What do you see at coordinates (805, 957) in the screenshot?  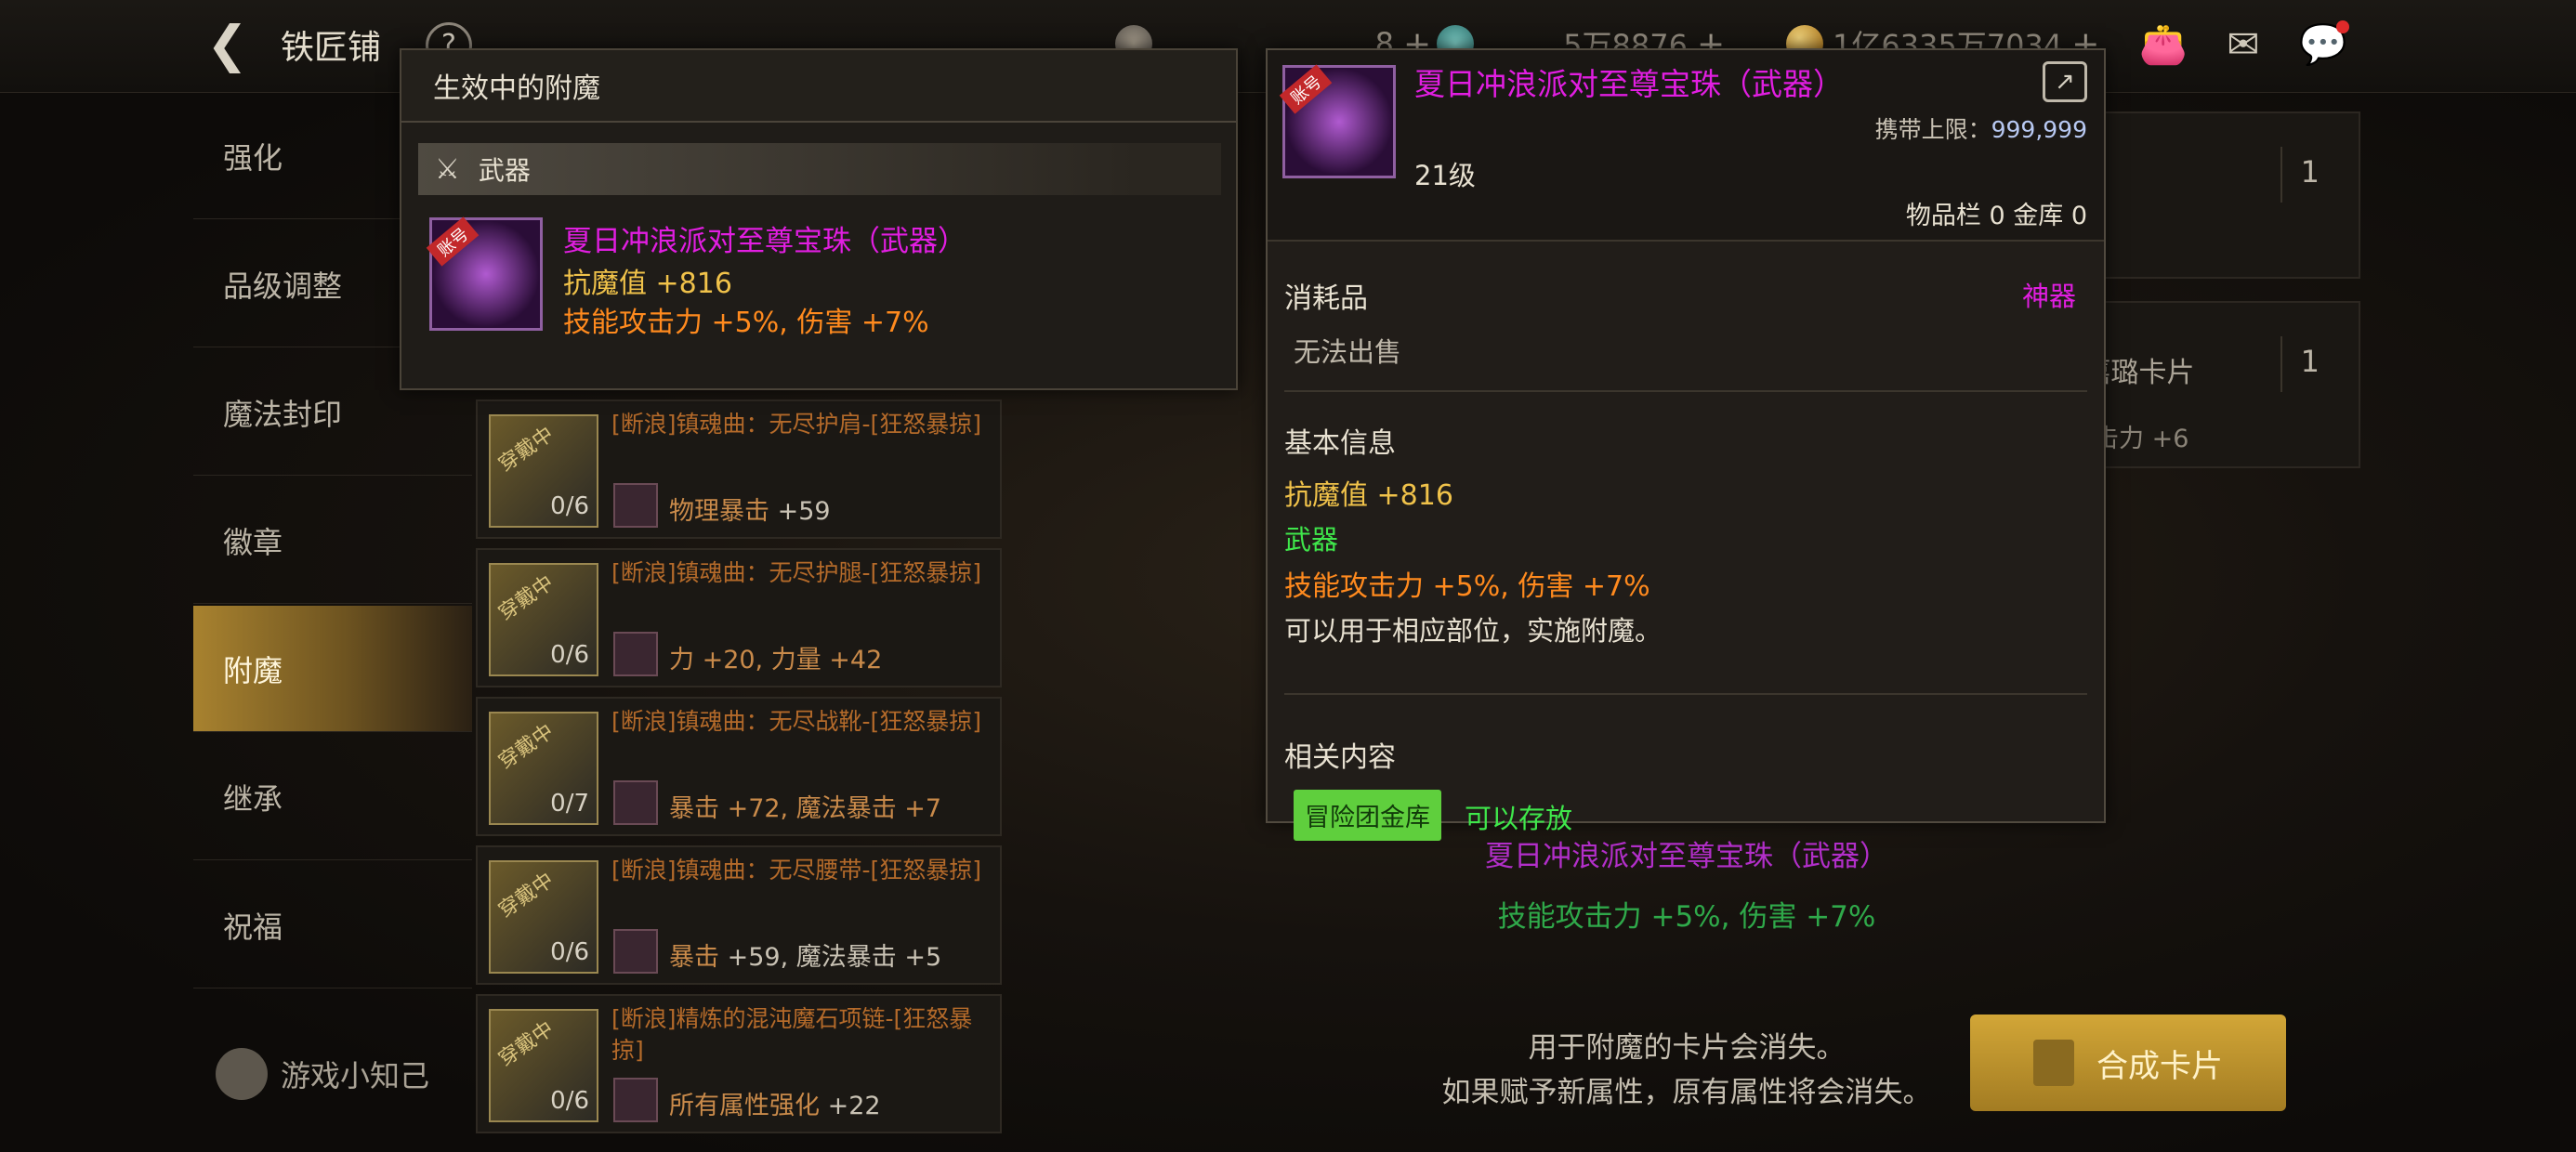 I see `item-stat: 暴击 +59, 魔法暴击 +5` at bounding box center [805, 957].